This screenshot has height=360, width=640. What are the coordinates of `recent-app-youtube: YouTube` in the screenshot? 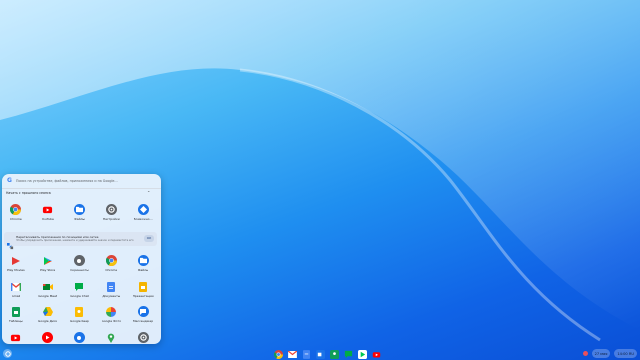 It's located at (48, 212).